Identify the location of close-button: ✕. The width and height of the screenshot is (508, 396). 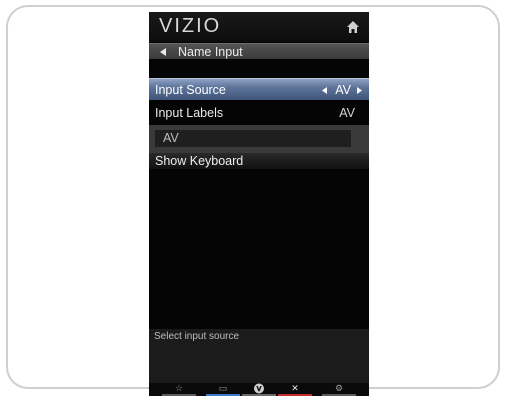
(295, 389).